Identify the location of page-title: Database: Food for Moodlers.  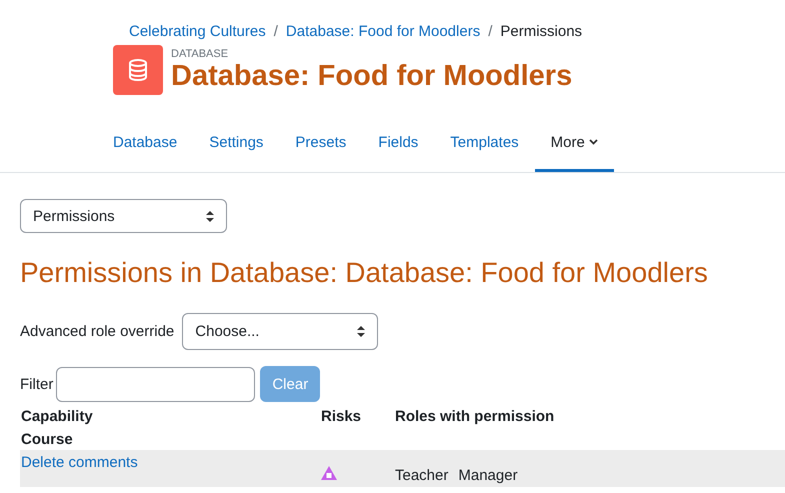
(371, 76).